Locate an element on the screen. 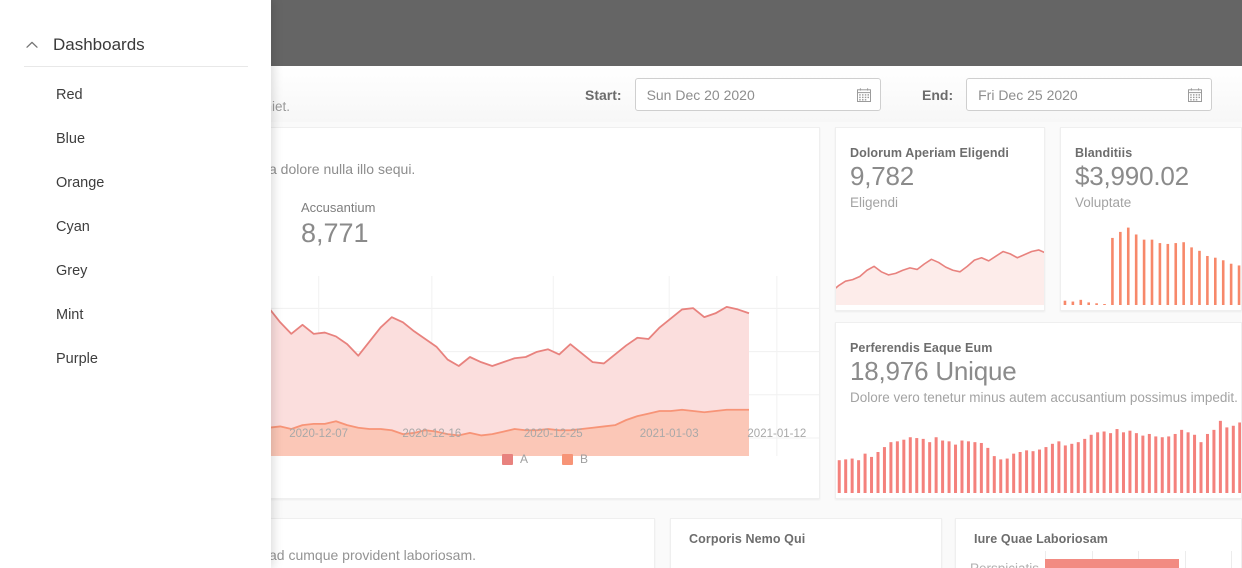 The height and width of the screenshot is (568, 1242). stat-card-title: Perferendis Eaque Eum is located at coordinates (921, 348).